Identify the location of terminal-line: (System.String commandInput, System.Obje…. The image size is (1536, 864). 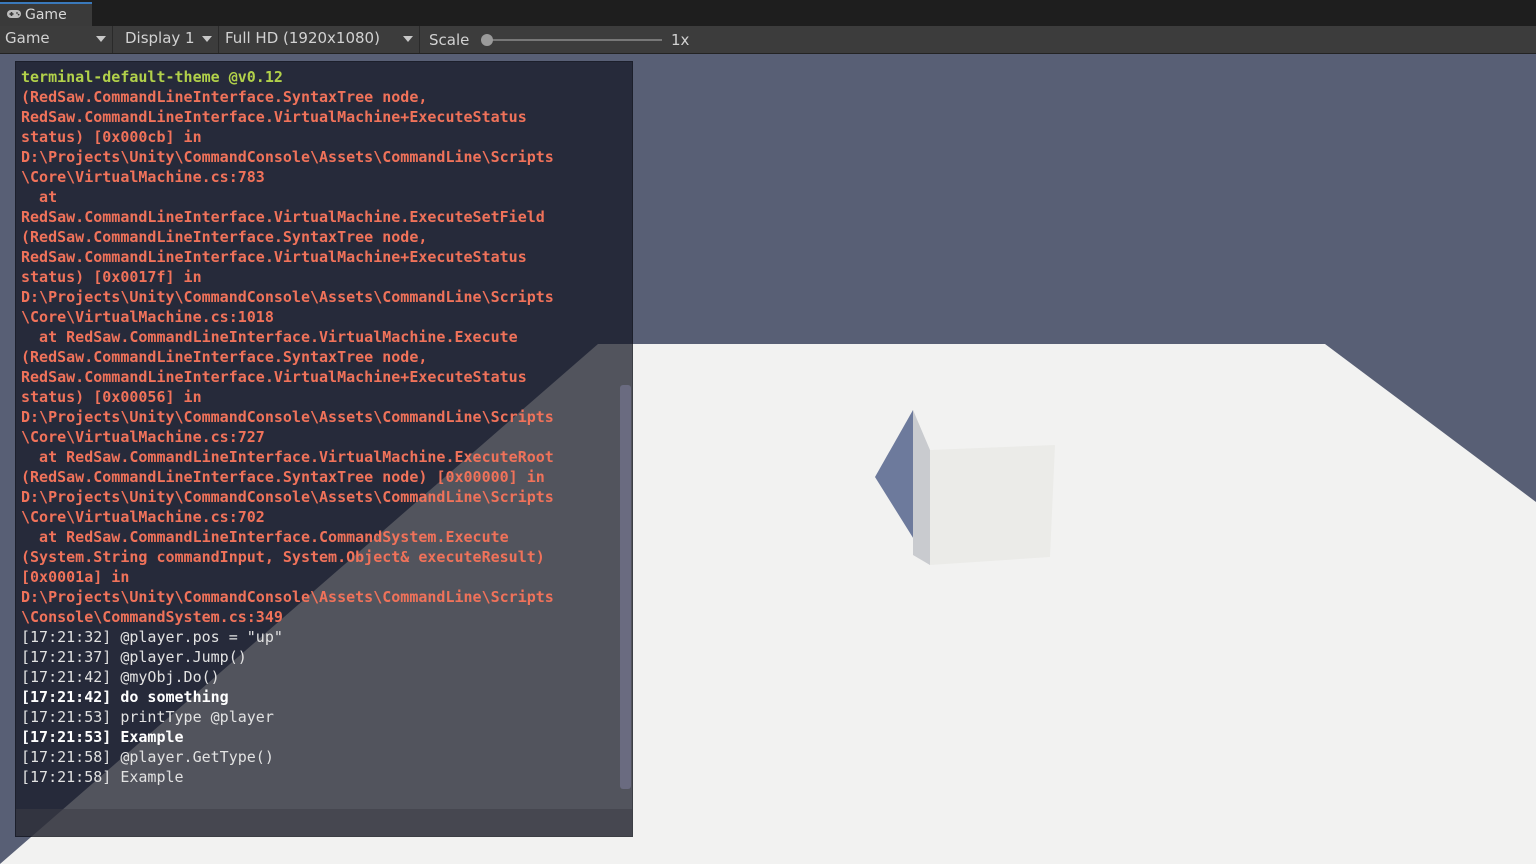
(283, 557).